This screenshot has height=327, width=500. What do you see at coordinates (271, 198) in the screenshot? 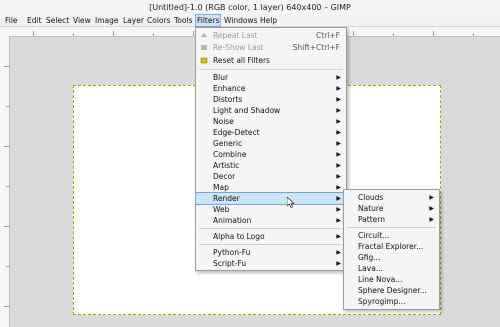
I see `menu-item-render: Render ▶` at bounding box center [271, 198].